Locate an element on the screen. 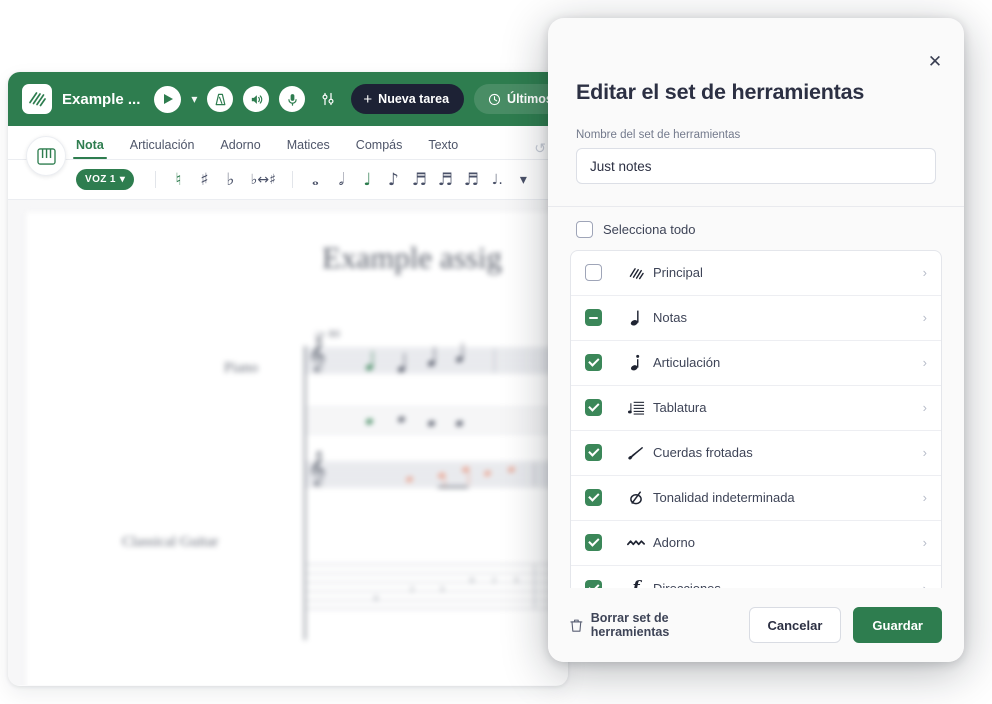  sixteenth-note-icon: ♬ is located at coordinates (419, 180).